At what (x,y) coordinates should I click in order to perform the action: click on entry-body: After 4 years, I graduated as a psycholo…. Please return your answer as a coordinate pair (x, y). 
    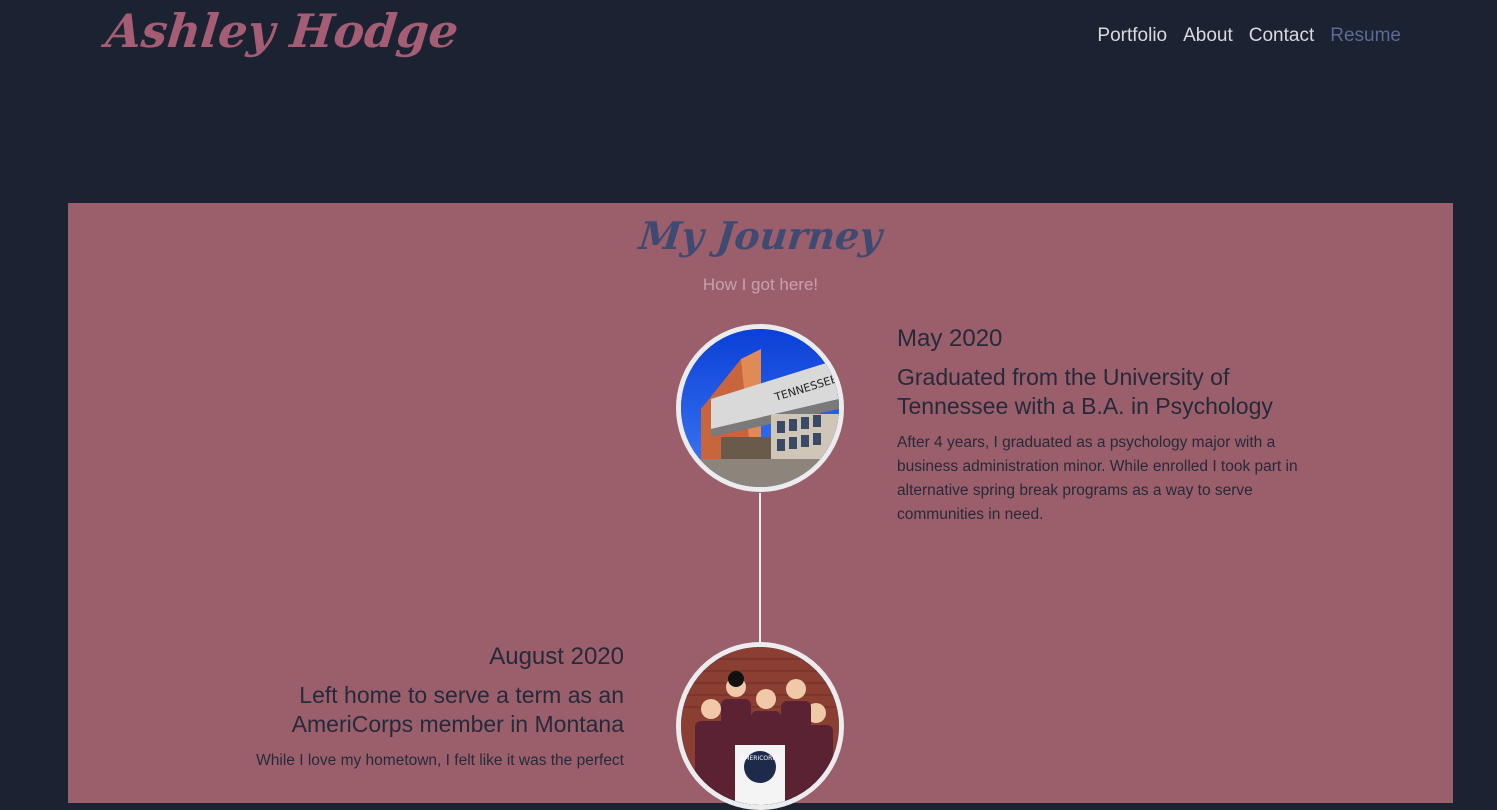
    Looking at the image, I should click on (1097, 478).